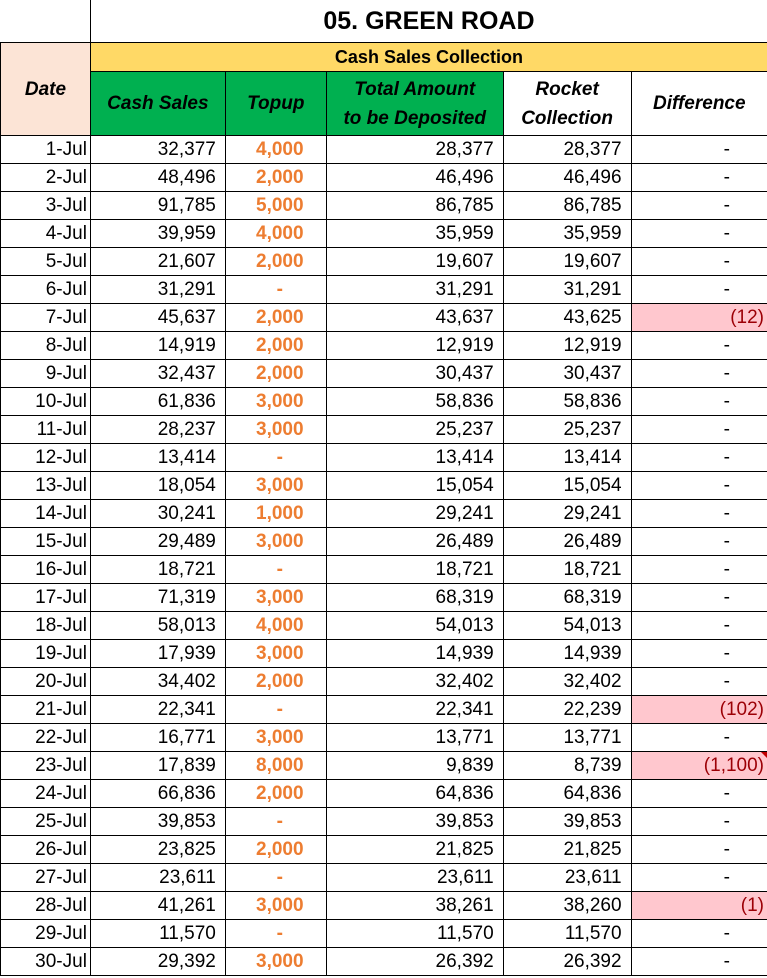 This screenshot has height=978, width=767. What do you see at coordinates (414, 103) in the screenshot?
I see `total-deposit-column-header: Total Amount to be Deposited` at bounding box center [414, 103].